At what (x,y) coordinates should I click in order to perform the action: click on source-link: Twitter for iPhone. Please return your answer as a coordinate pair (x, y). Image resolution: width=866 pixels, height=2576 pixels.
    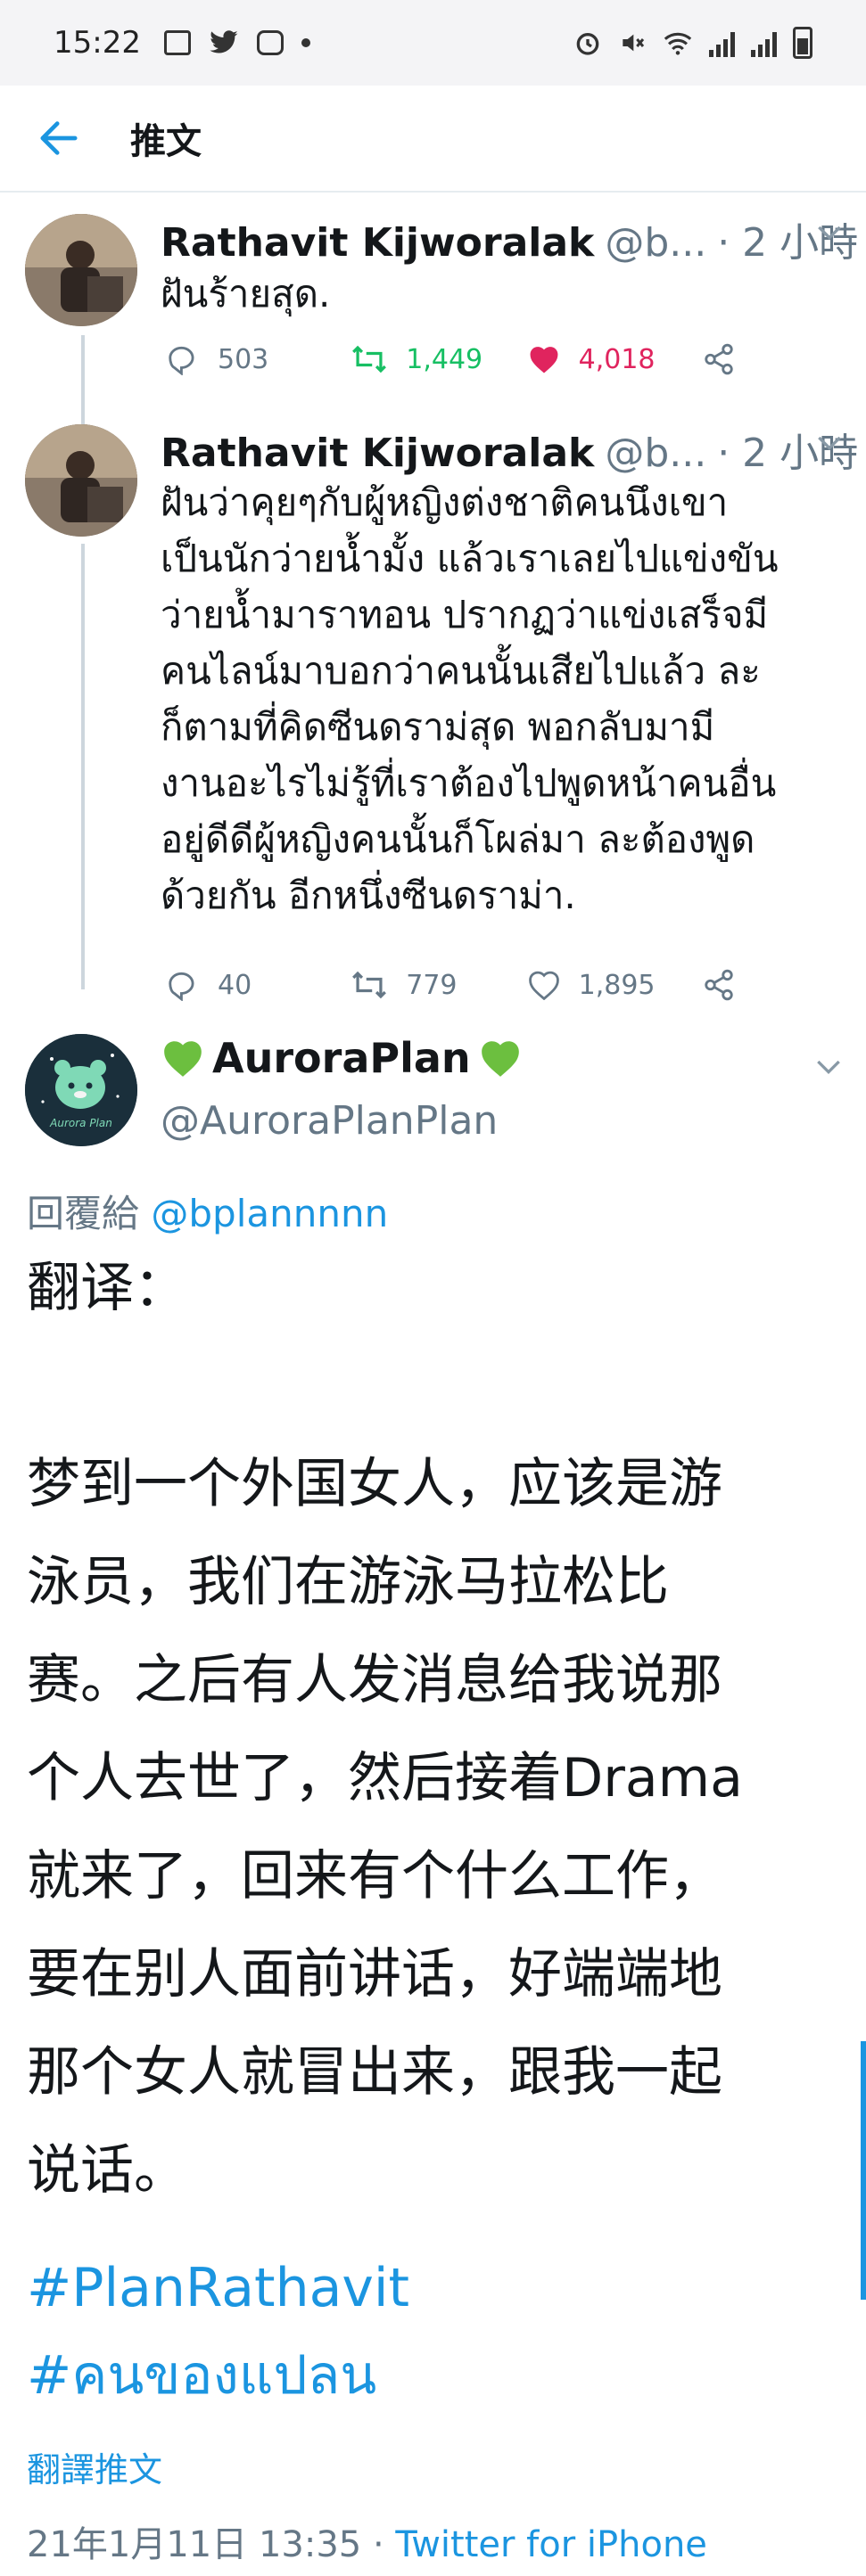
    Looking at the image, I should click on (551, 2544).